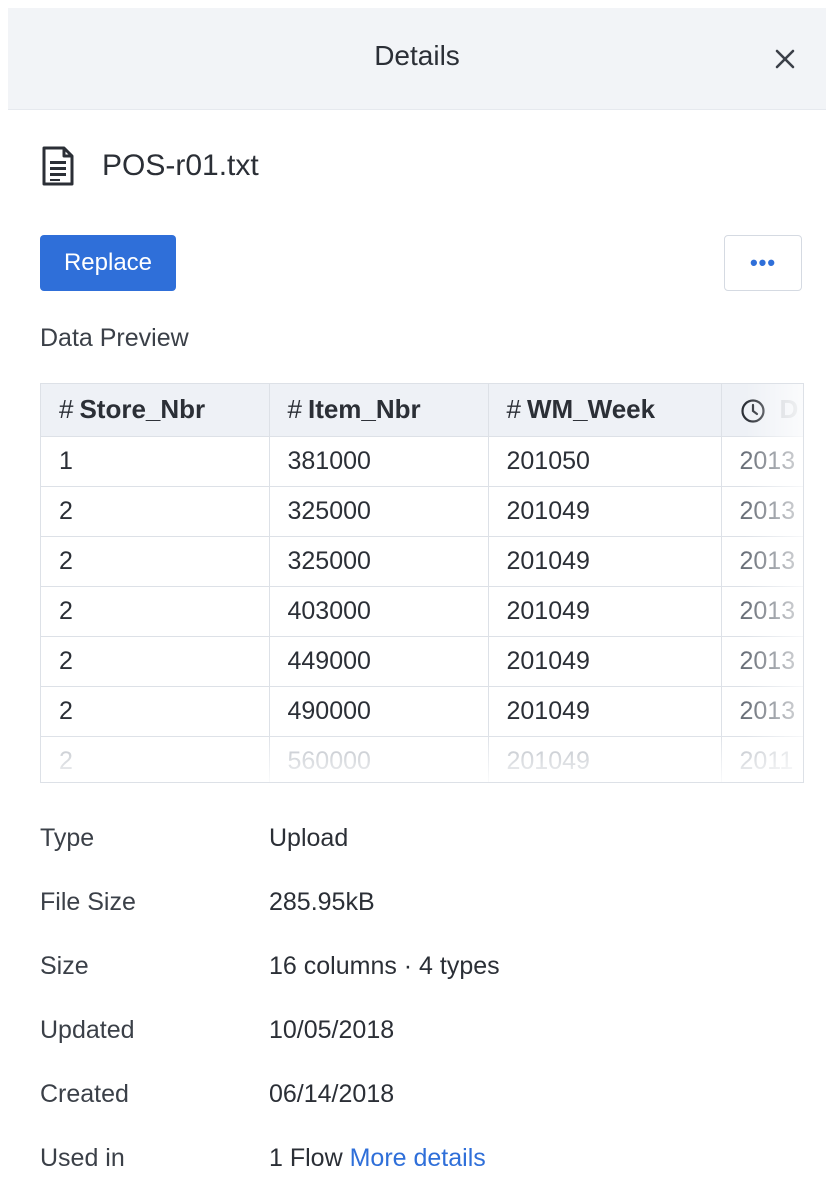  Describe the element at coordinates (417, 55) in the screenshot. I see `panel-title: Details` at that location.